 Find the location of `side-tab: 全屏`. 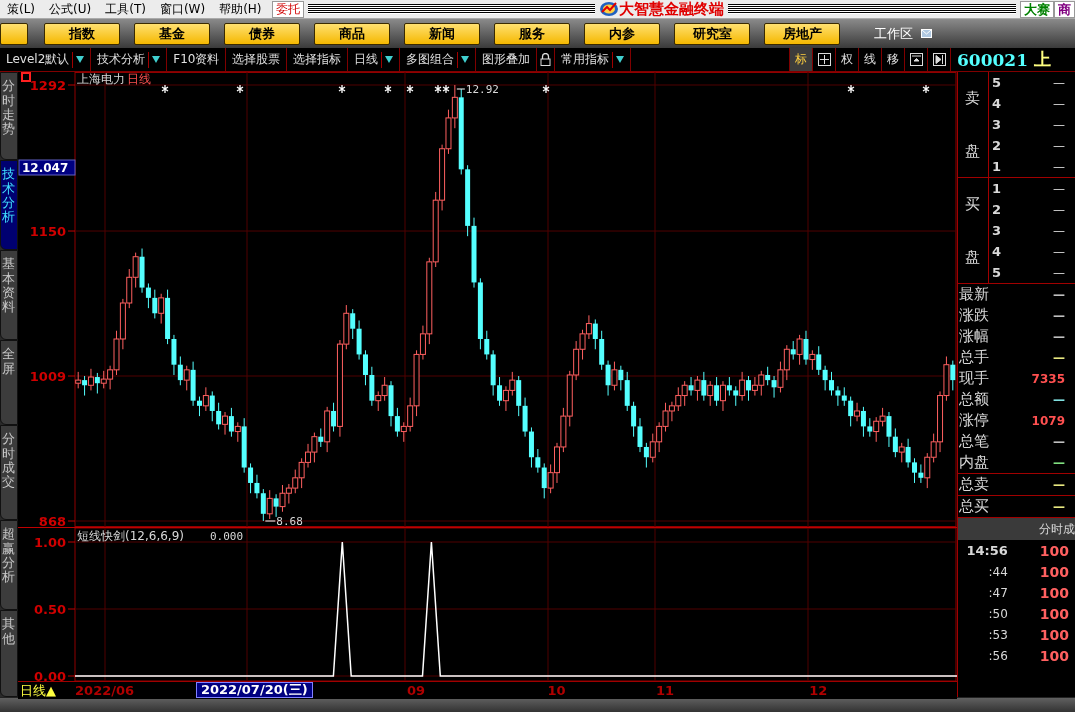

side-tab: 全屏 is located at coordinates (9, 383).